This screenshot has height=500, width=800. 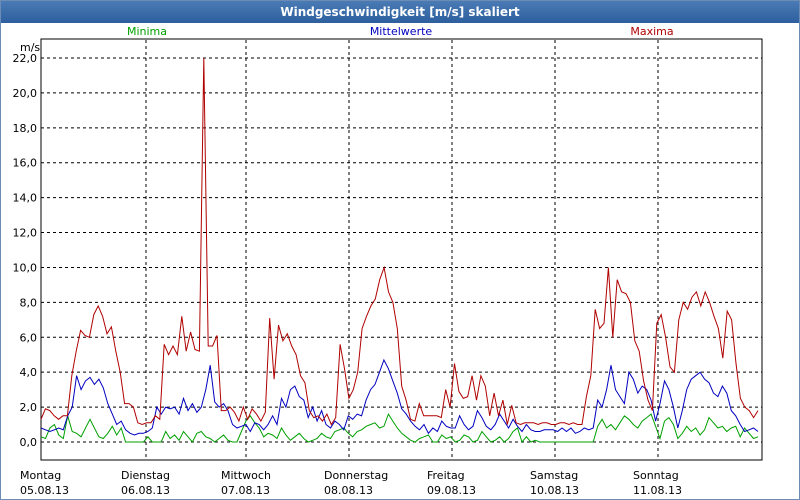 I want to click on y-tick-label: 4,0, so click(x=29, y=372).